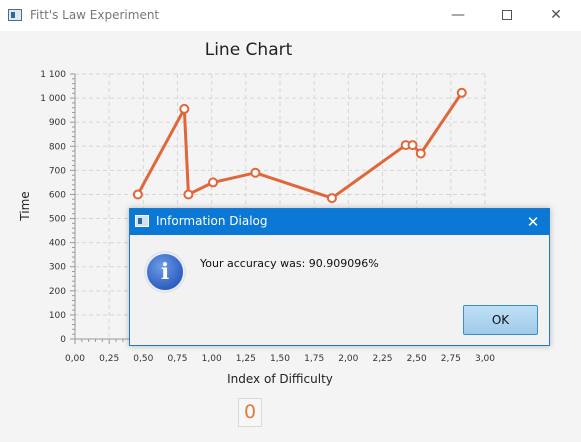  What do you see at coordinates (280, 379) in the screenshot?
I see `x-axis-label: Index of Difficulty` at bounding box center [280, 379].